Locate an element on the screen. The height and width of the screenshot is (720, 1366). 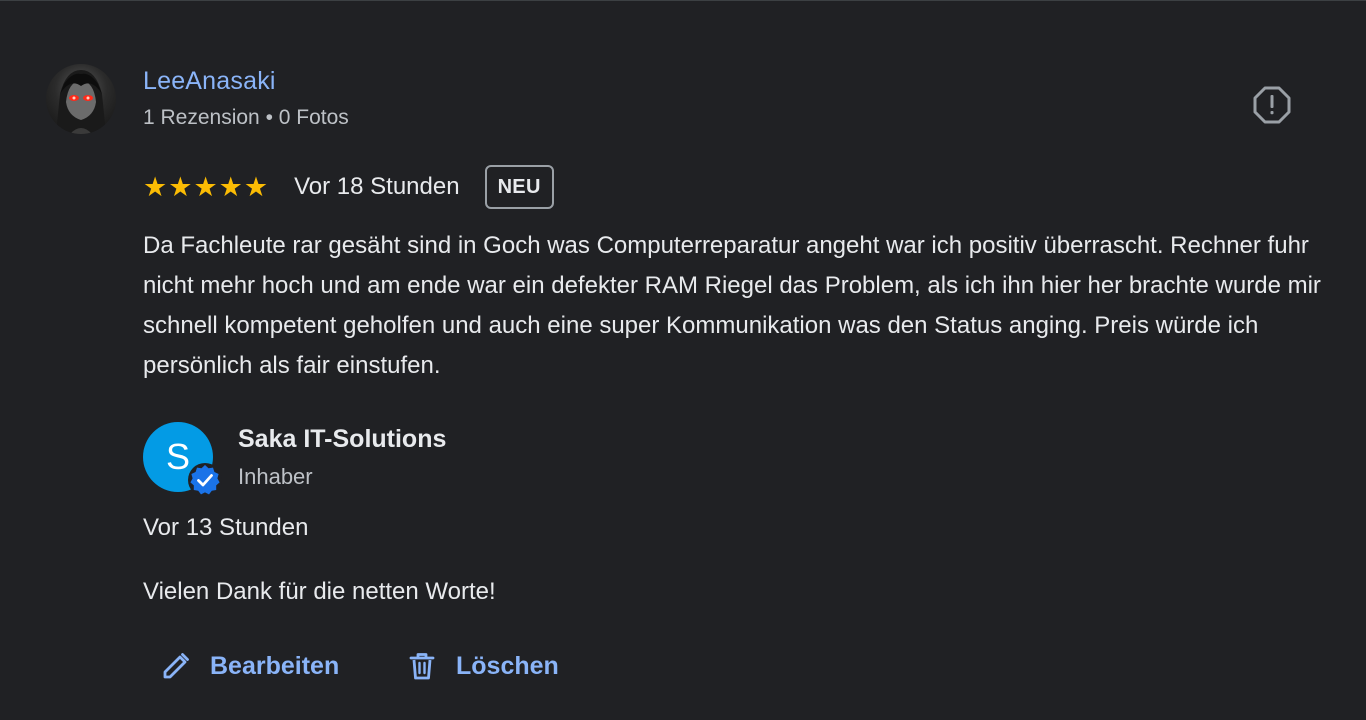
reviewer-name: LeeAnasaki is located at coordinates (209, 81).